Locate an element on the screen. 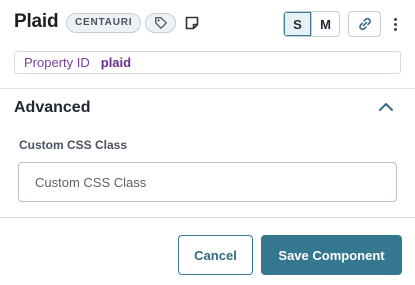  size-option-small: S is located at coordinates (297, 24).